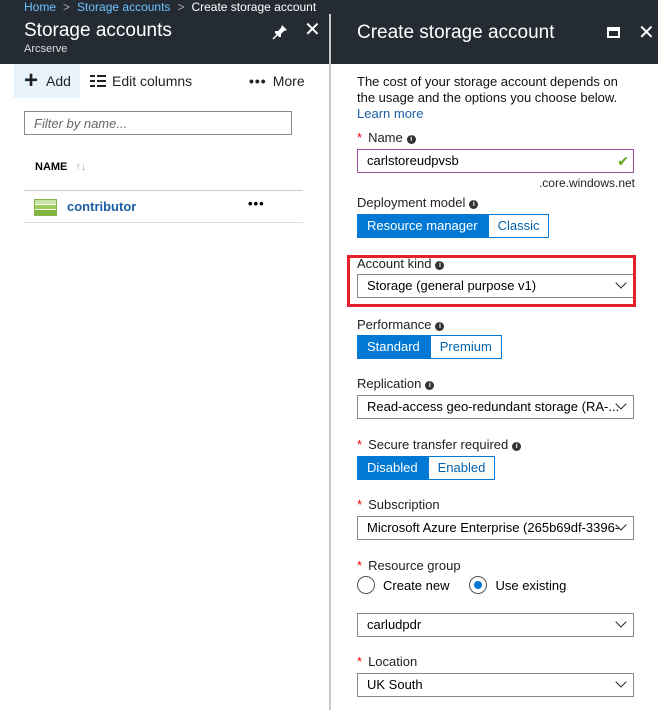 This screenshot has height=710, width=658. I want to click on standard-option: Standard, so click(393, 347).